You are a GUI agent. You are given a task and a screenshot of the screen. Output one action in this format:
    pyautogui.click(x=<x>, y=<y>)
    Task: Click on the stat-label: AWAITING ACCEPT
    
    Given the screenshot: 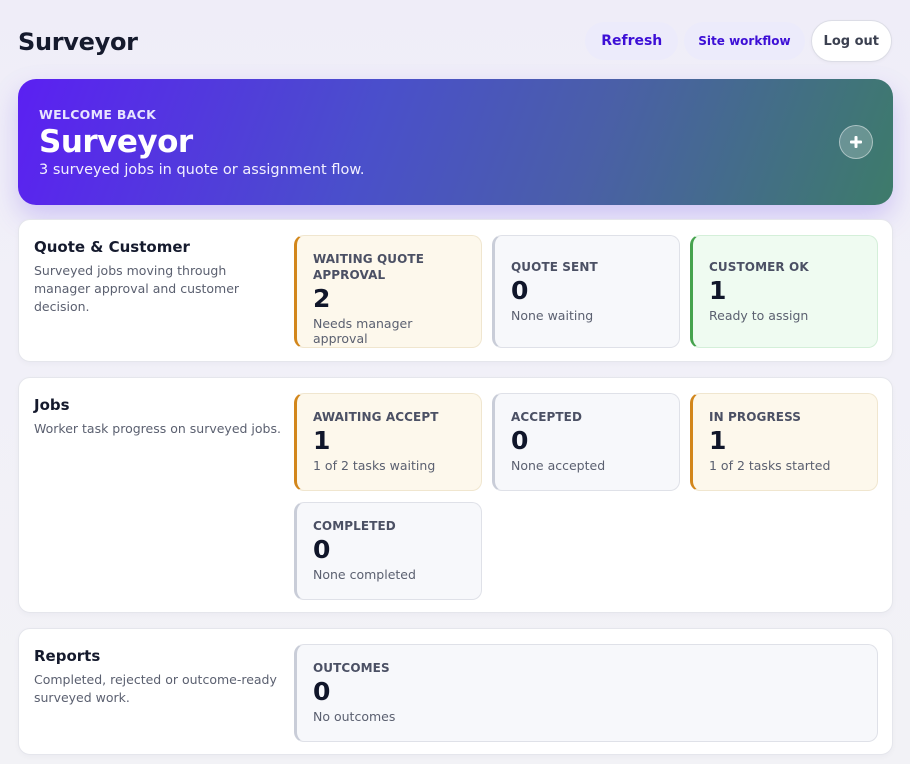 What is the action you would take?
    pyautogui.click(x=376, y=417)
    